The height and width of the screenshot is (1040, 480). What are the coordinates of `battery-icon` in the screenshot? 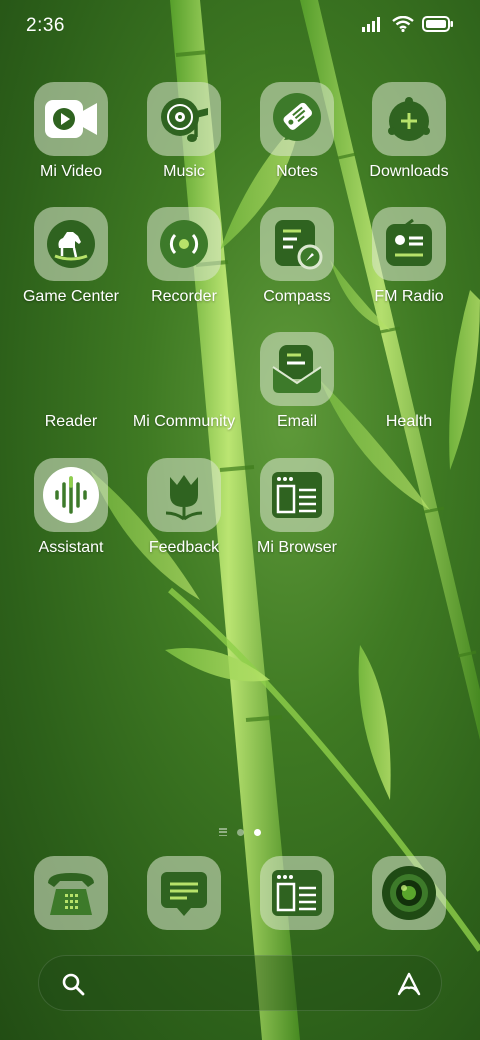 It's located at (437, 24).